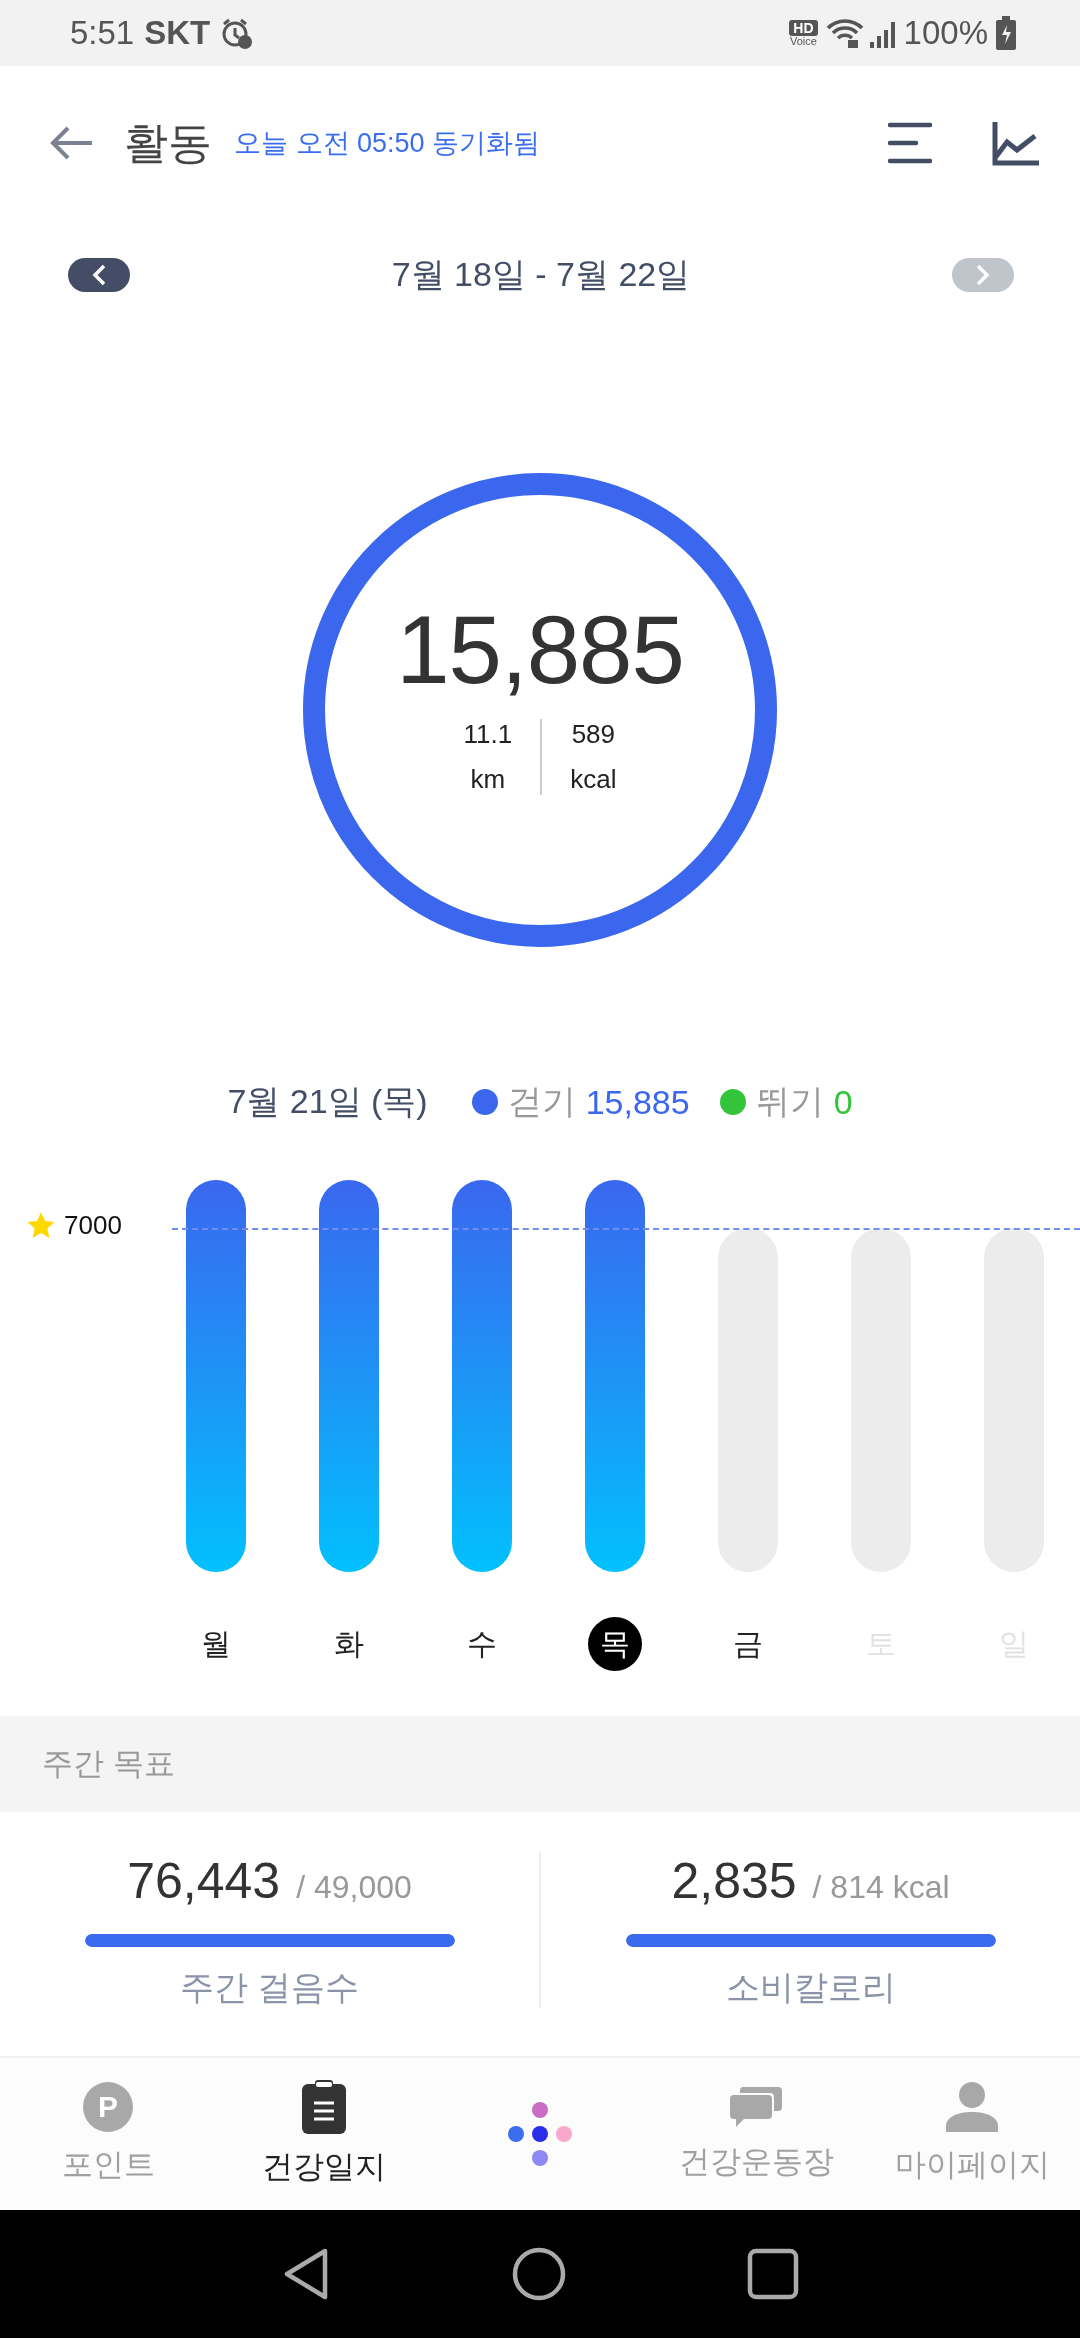 This screenshot has height=2340, width=1080. I want to click on distance-value: 11.1, so click(488, 734).